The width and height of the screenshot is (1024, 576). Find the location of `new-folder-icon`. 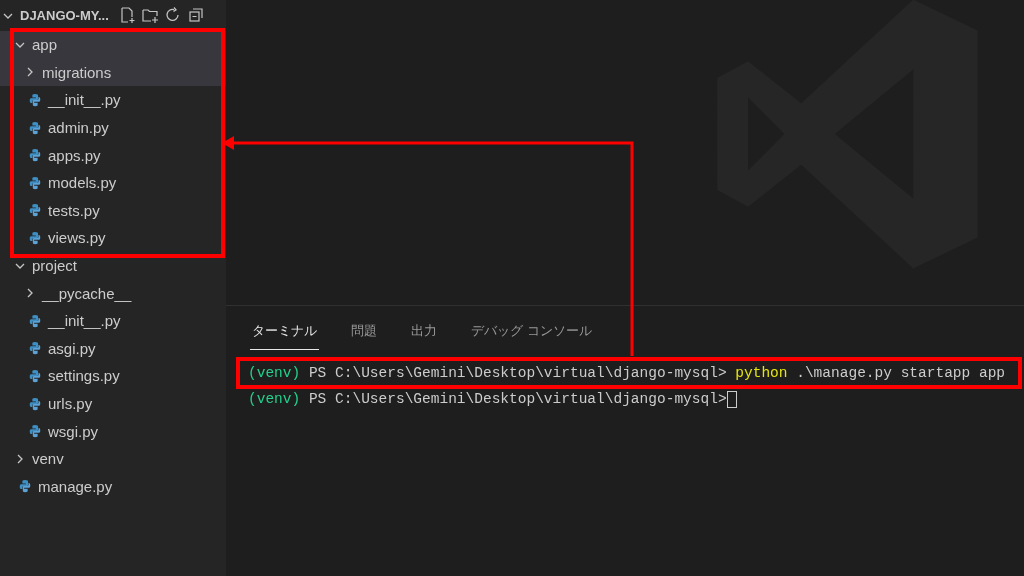

new-folder-icon is located at coordinates (150, 15).